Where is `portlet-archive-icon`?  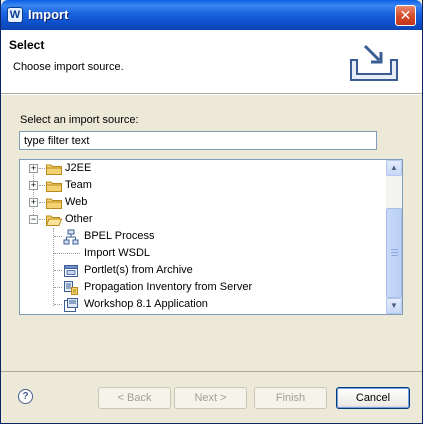
portlet-archive-icon is located at coordinates (71, 271).